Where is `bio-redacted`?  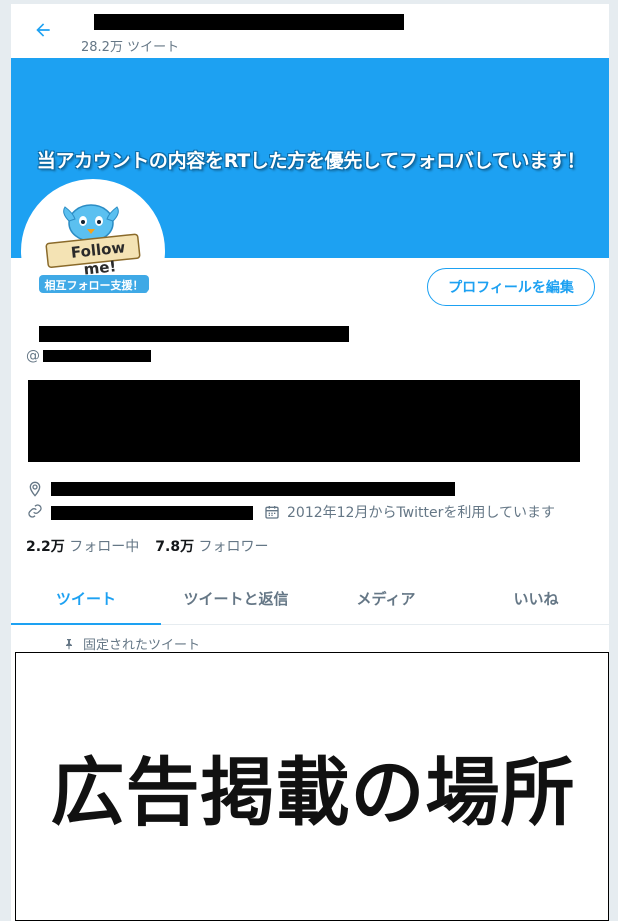
bio-redacted is located at coordinates (304, 421).